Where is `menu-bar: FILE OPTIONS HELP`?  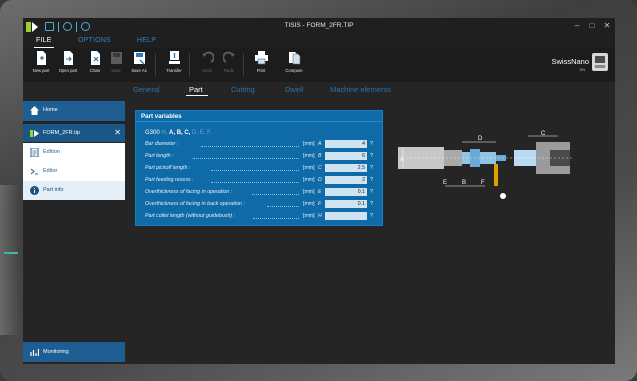
menu-bar: FILE OPTIONS HELP is located at coordinates (319, 42).